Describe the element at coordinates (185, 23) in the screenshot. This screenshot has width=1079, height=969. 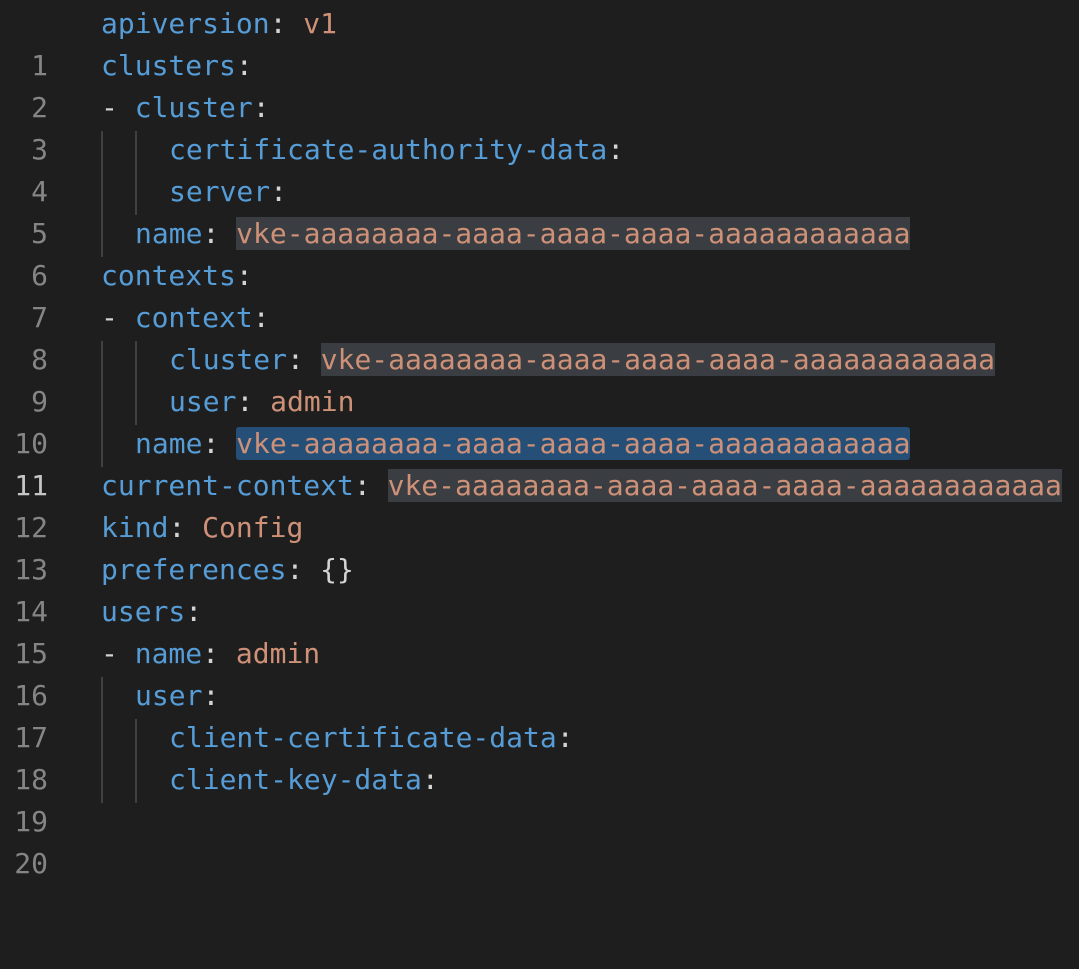
I see `yaml-key: apiversion` at that location.